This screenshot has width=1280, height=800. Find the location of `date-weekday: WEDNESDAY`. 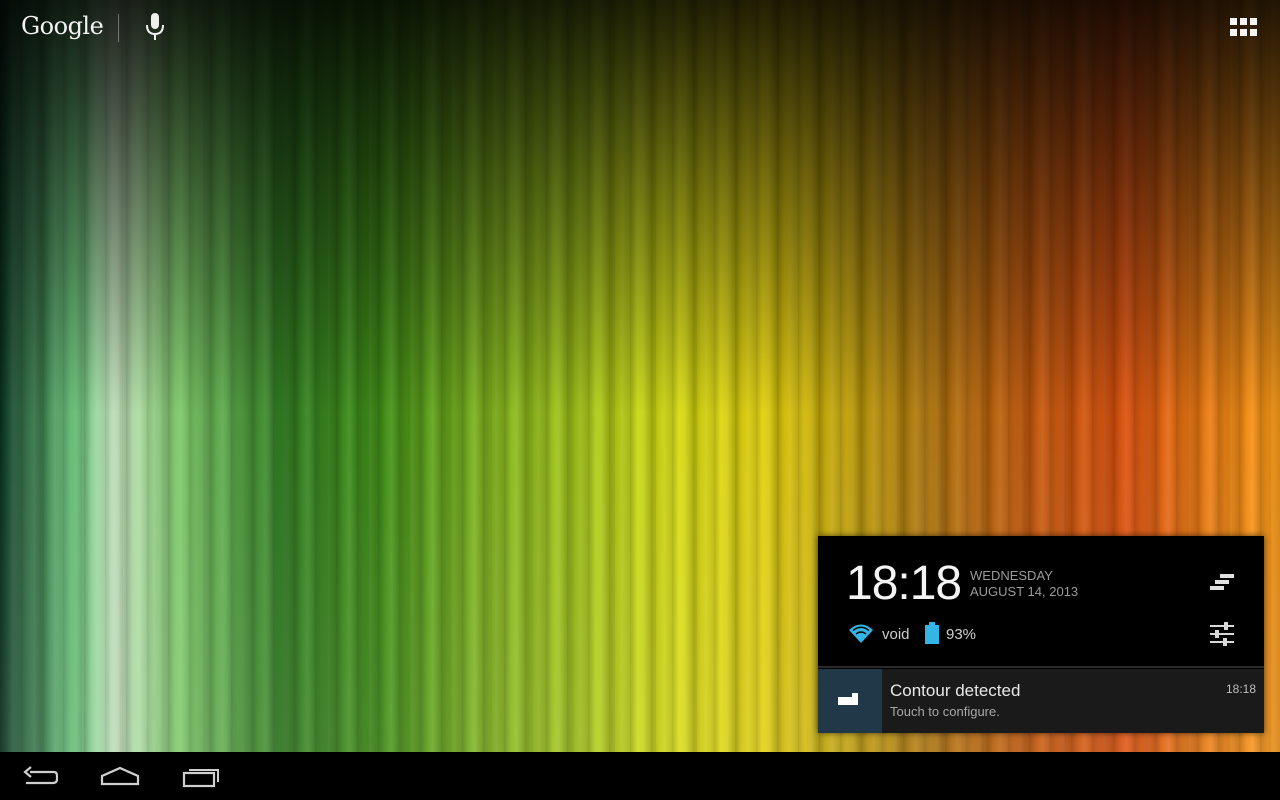

date-weekday: WEDNESDAY is located at coordinates (1011, 575).